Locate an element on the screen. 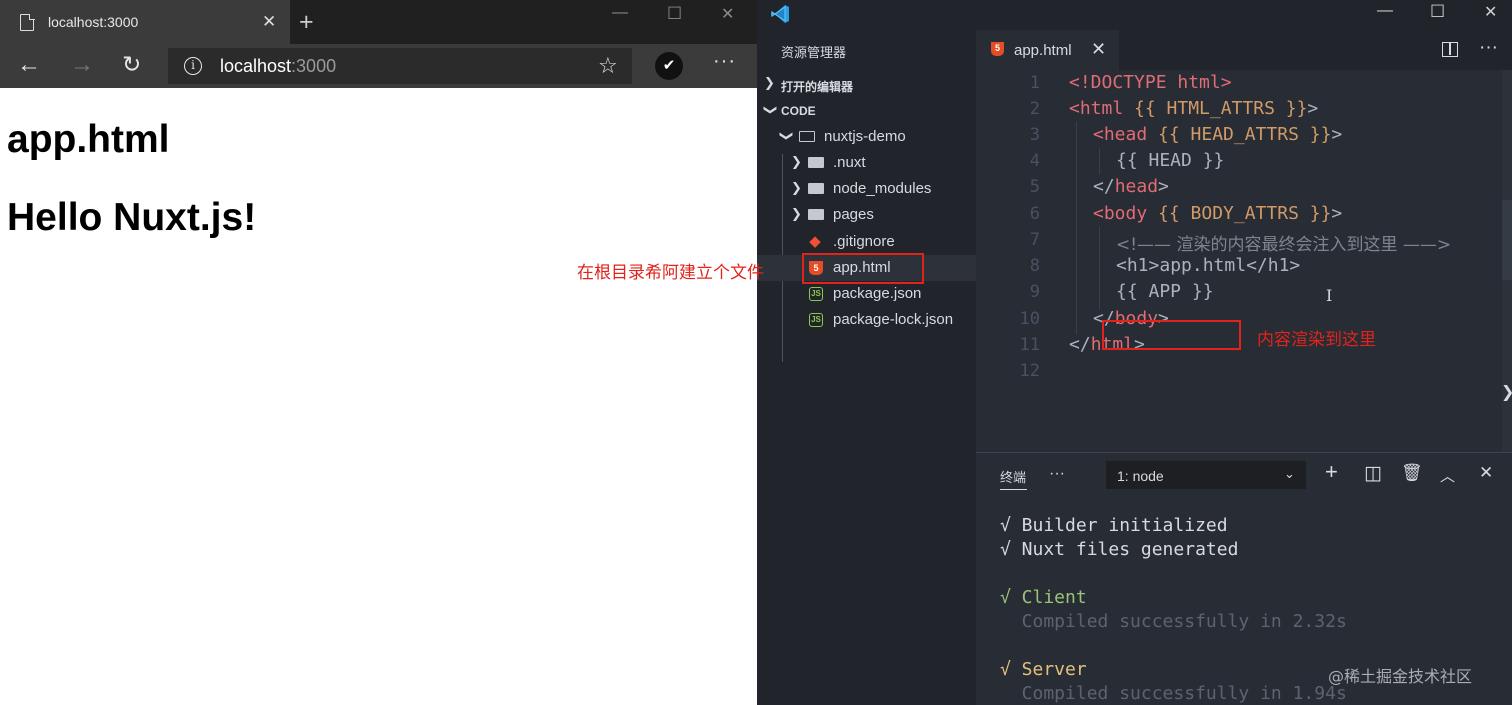 The width and height of the screenshot is (1512, 705). tree-item-label: node_modules is located at coordinates (882, 188).